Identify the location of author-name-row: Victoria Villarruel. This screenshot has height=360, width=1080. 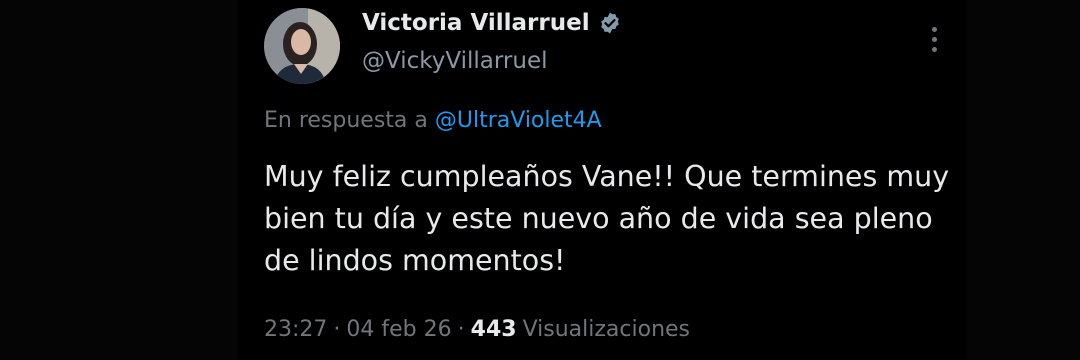
(492, 23).